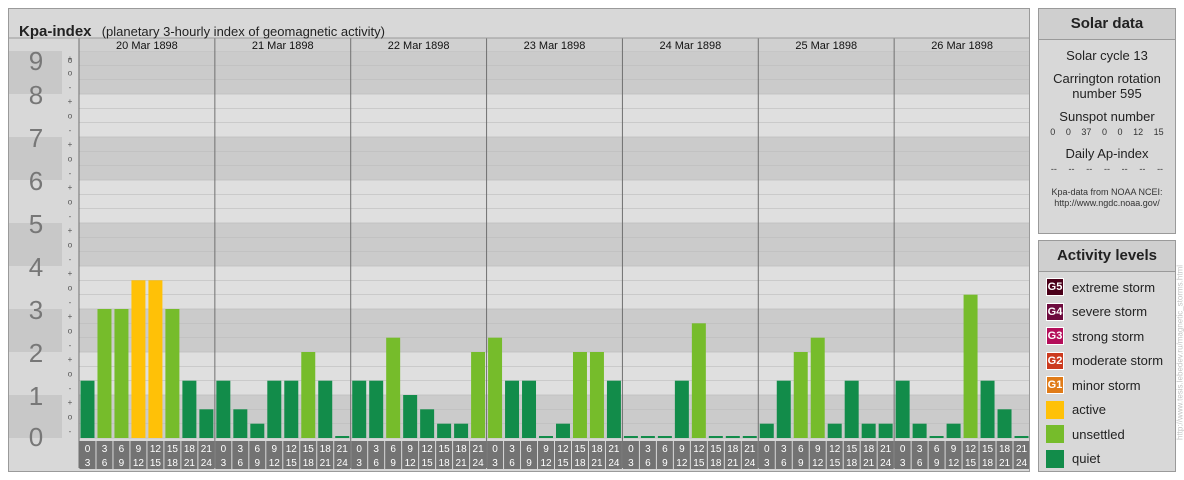 The height and width of the screenshot is (480, 1184). What do you see at coordinates (55, 31) in the screenshot?
I see `chart-title-main: Kpa-index` at bounding box center [55, 31].